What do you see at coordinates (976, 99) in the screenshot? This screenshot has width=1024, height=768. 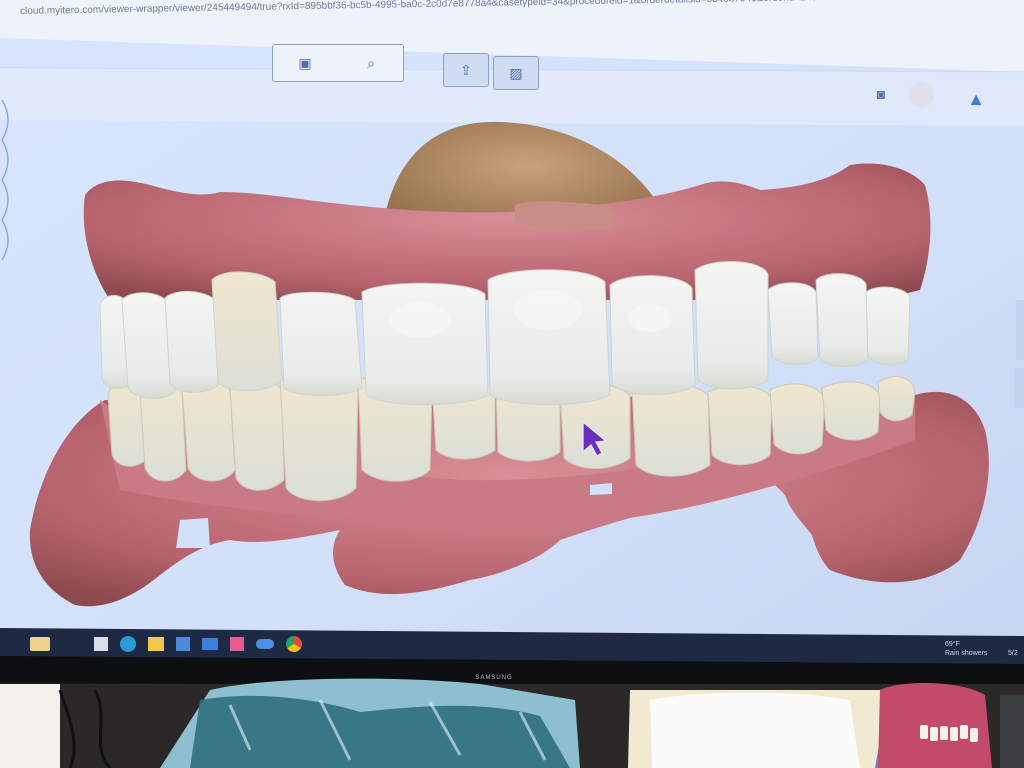 I see `graduation-cap-icon: ▲` at bounding box center [976, 99].